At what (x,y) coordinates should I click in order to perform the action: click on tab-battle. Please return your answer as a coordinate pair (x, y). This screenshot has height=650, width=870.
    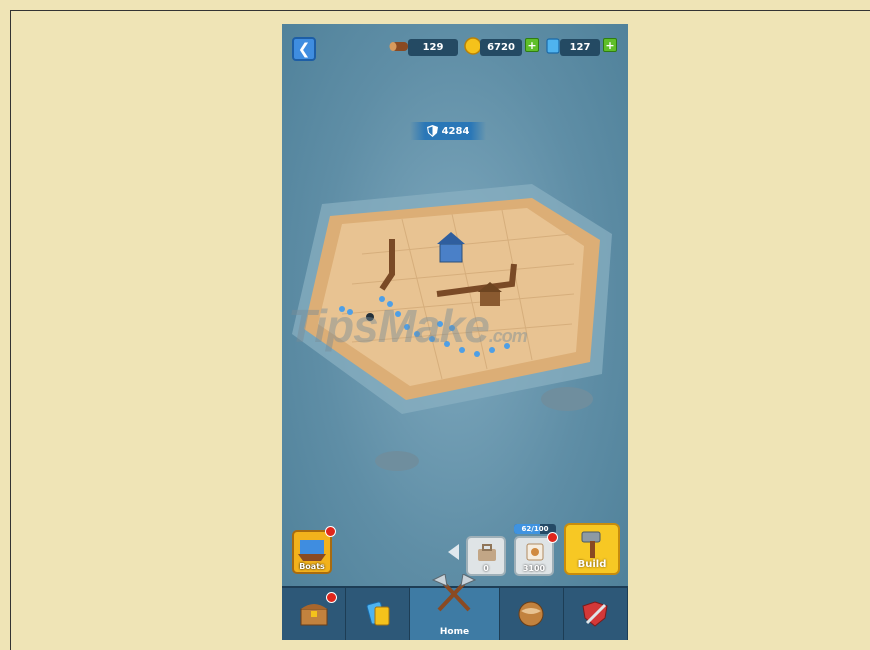
    Looking at the image, I should click on (596, 614).